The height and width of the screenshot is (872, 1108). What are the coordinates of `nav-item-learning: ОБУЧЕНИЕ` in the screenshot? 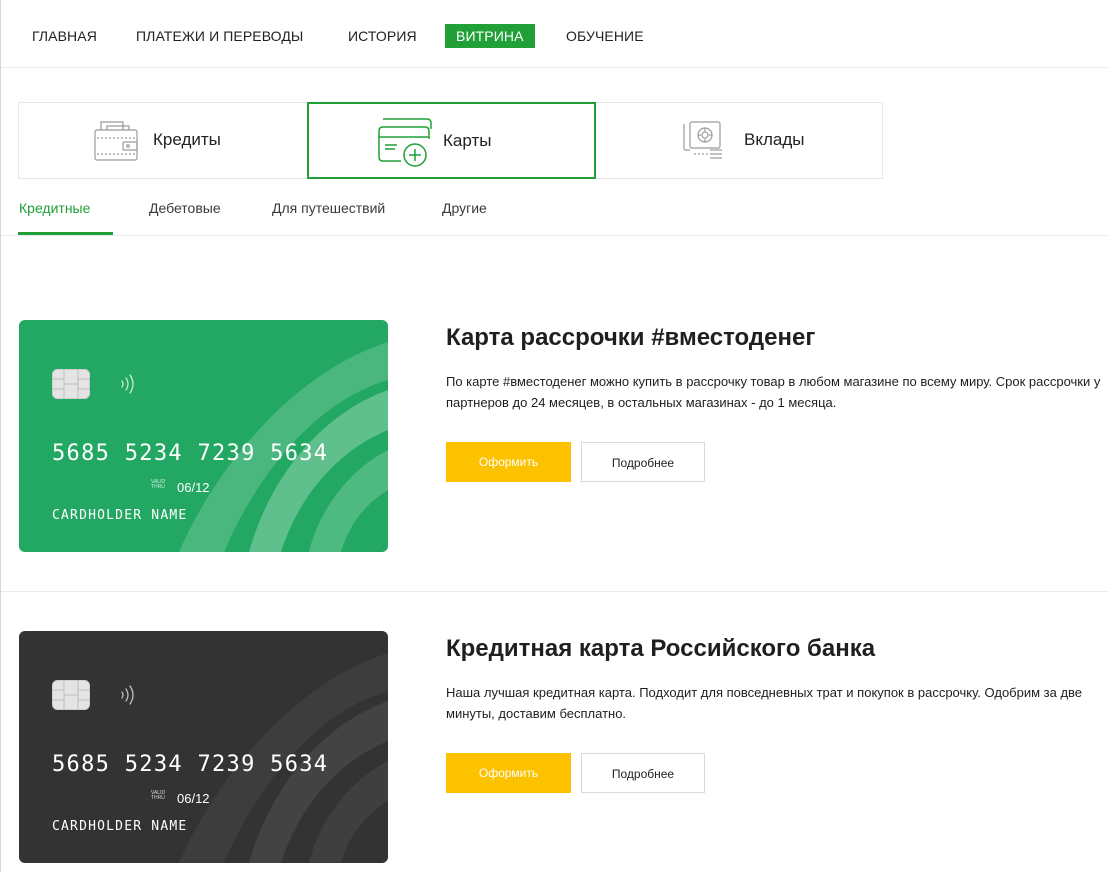 It's located at (605, 36).